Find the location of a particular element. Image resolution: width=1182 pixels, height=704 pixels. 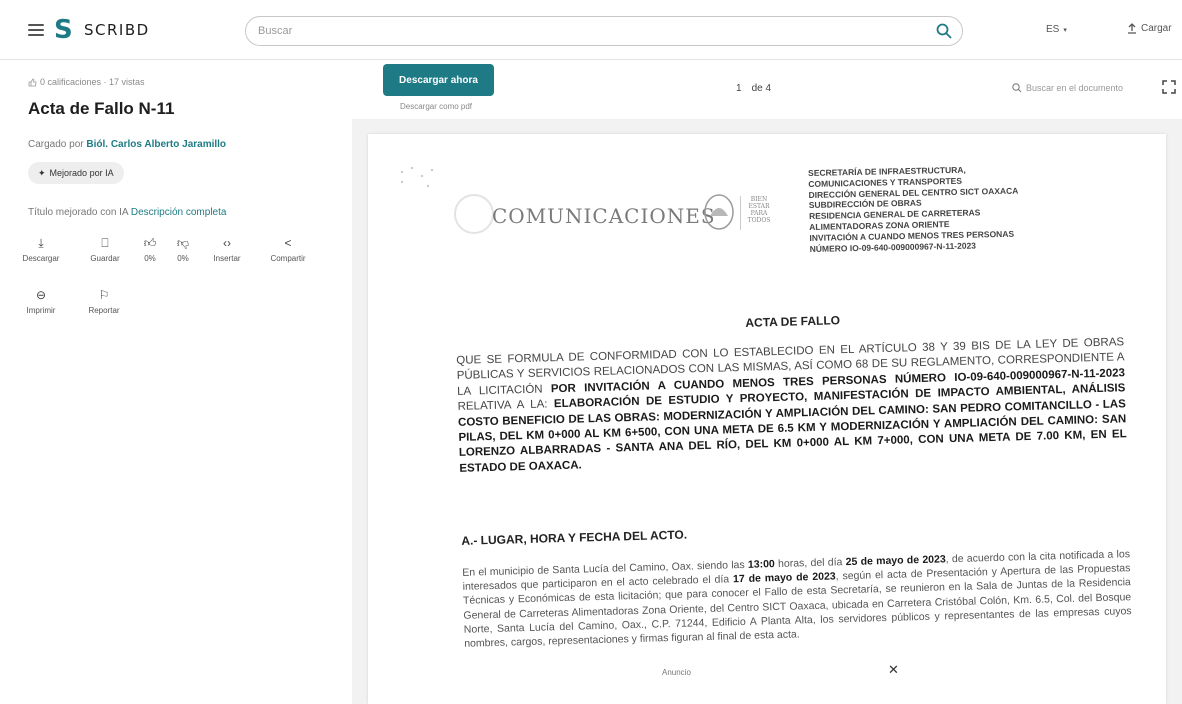

close-icon: ✕ is located at coordinates (893, 670).